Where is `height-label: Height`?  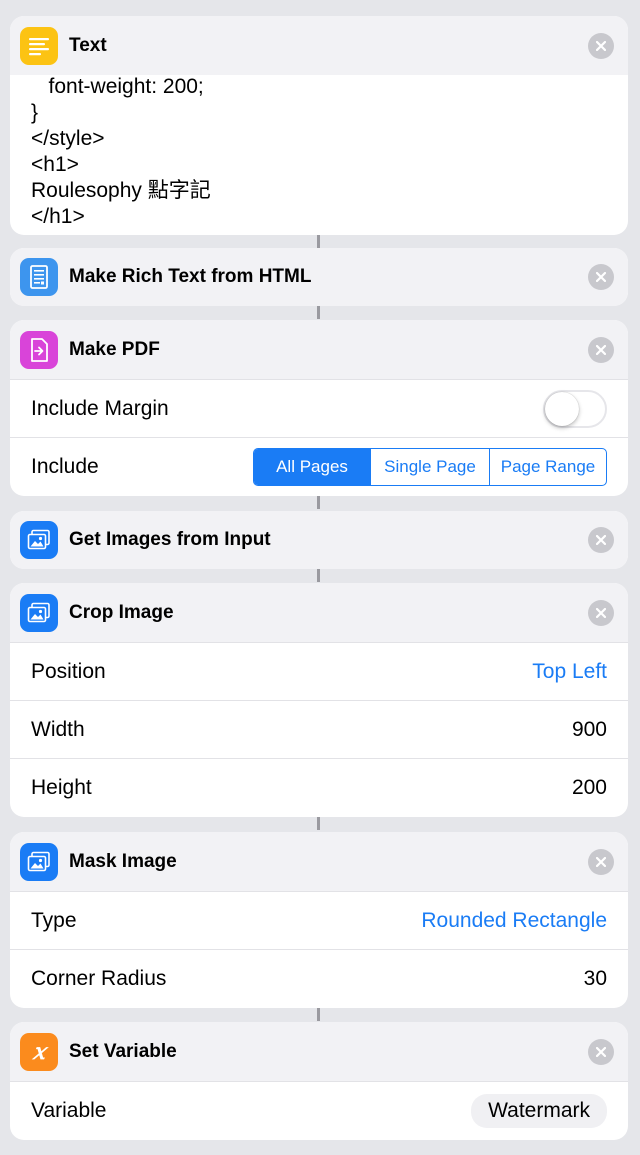
height-label: Height is located at coordinates (61, 787).